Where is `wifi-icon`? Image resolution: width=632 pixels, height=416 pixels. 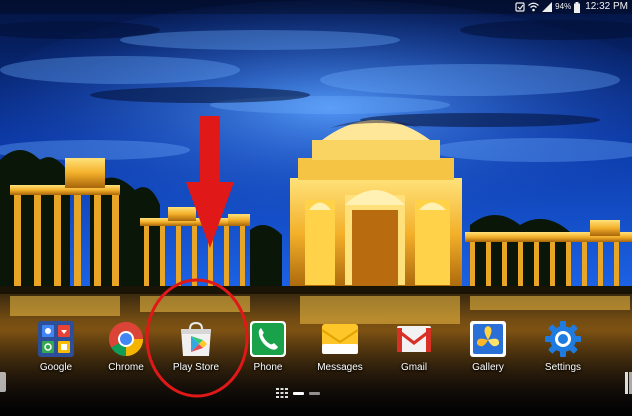
wifi-icon is located at coordinates (534, 7).